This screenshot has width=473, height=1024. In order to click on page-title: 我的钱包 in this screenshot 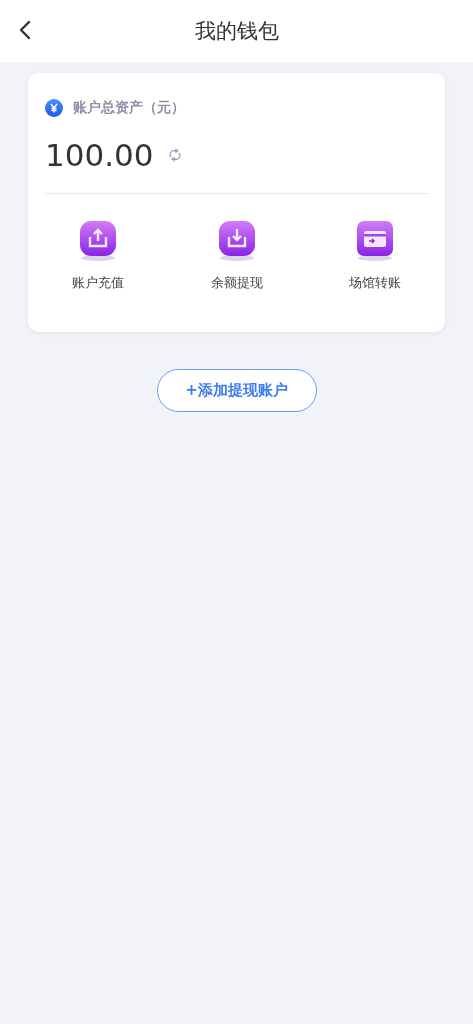, I will do `click(236, 31)`.